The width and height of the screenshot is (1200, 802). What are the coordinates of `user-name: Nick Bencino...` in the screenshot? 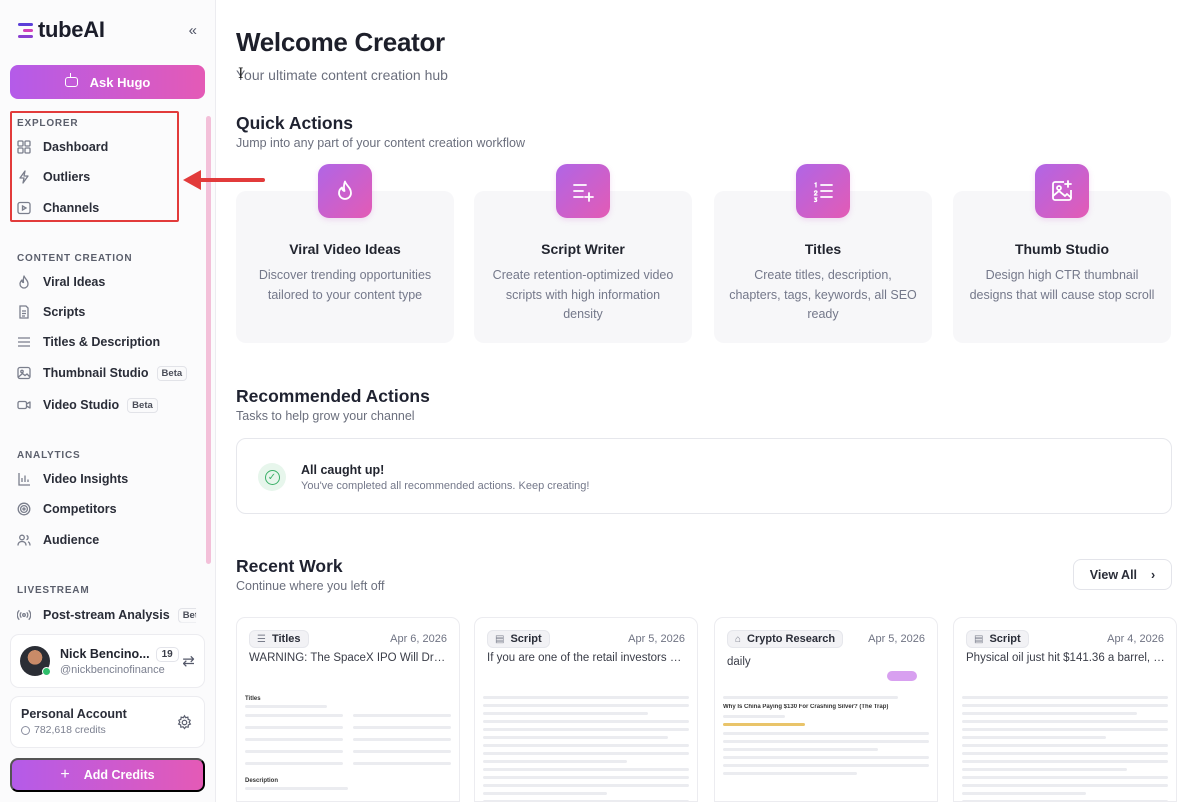 It's located at (105, 654).